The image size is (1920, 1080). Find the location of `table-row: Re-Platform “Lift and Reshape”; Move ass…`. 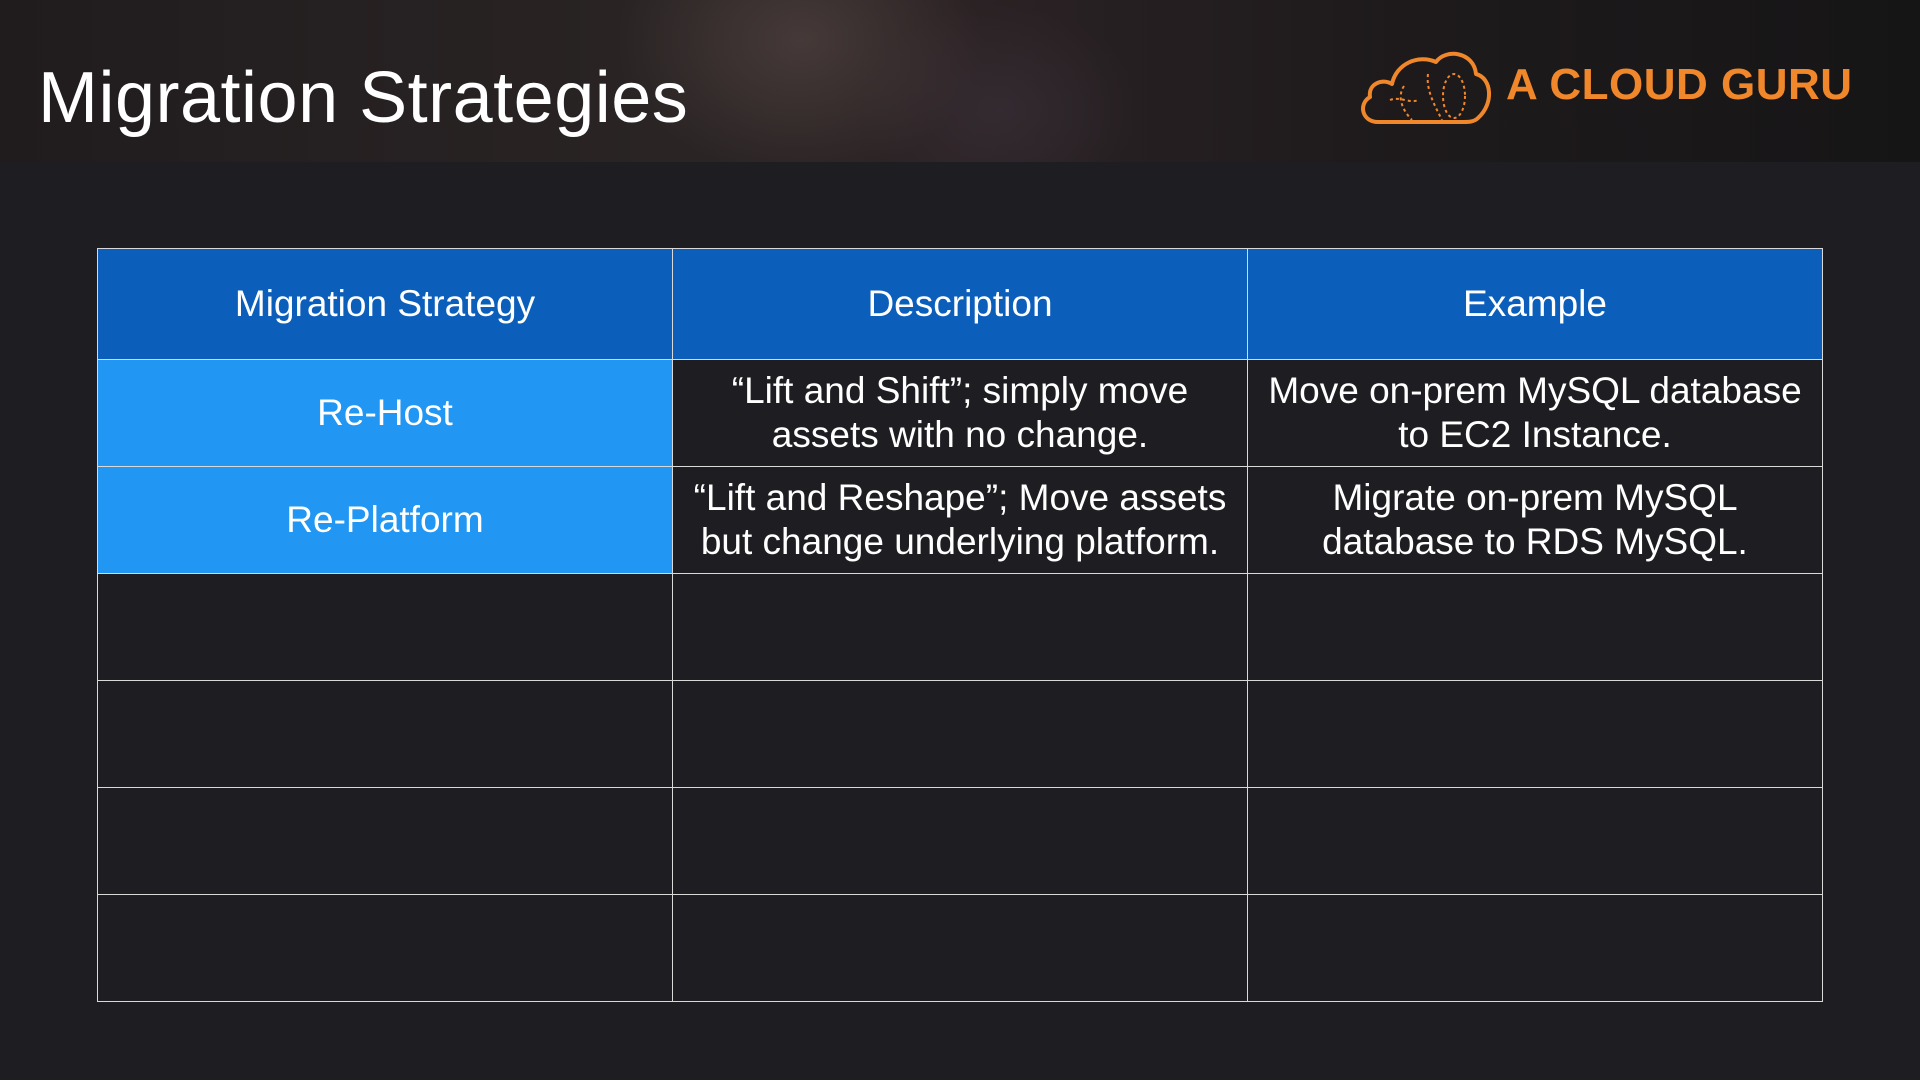

table-row: Re-Platform “Lift and Reshape”; Move ass… is located at coordinates (960, 520).